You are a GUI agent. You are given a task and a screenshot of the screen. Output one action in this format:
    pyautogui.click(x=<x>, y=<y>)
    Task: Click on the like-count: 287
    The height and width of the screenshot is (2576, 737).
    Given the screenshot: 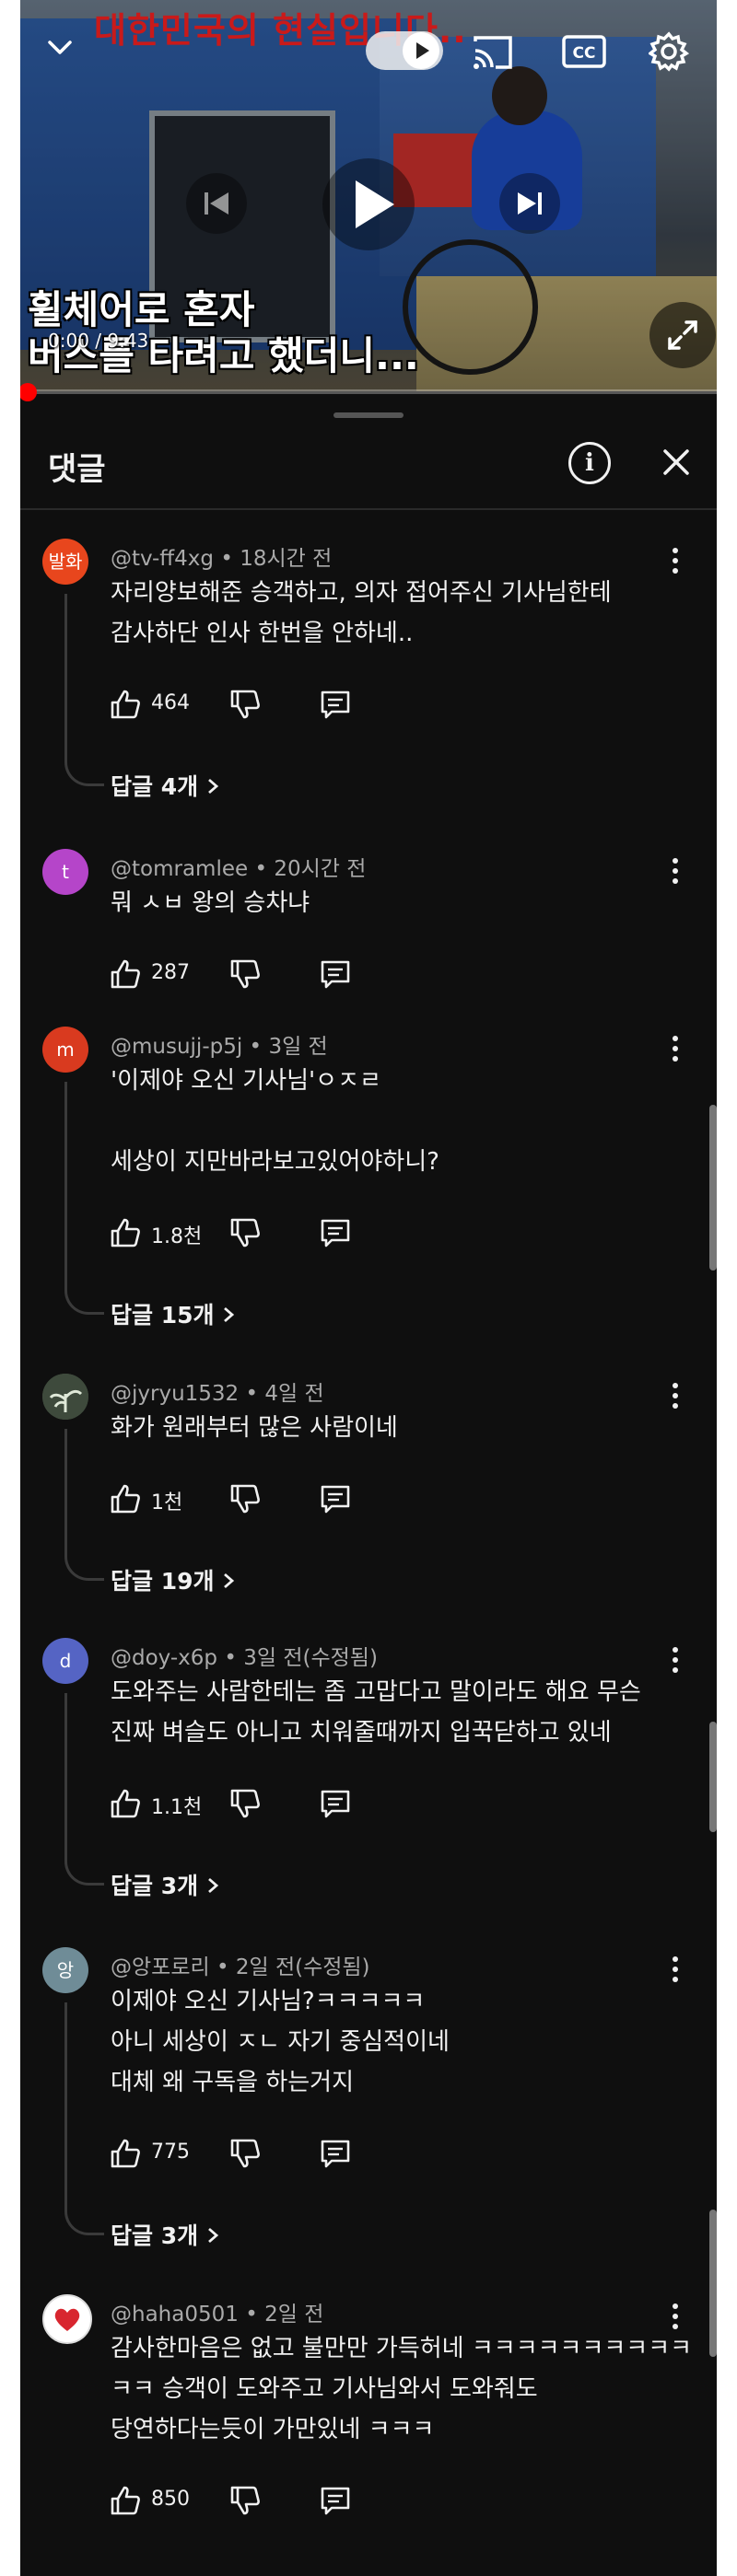 What is the action you would take?
    pyautogui.click(x=170, y=972)
    